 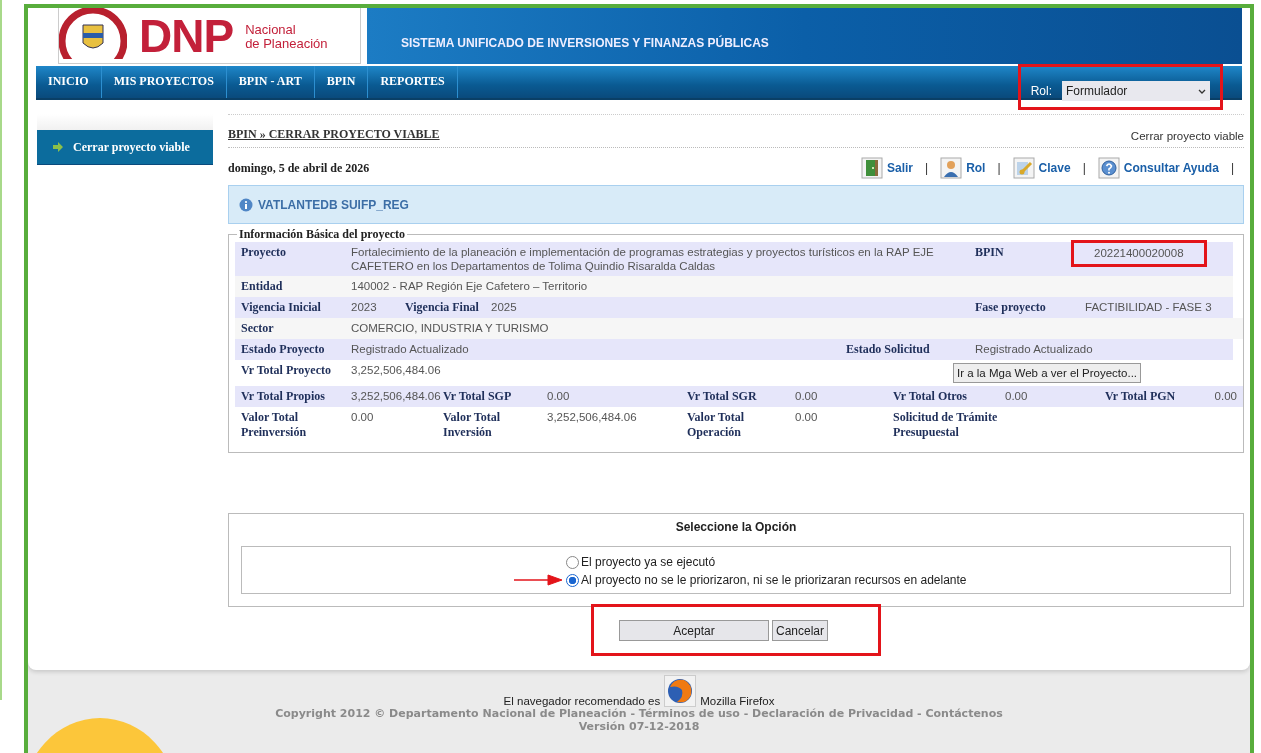 What do you see at coordinates (472, 425) in the screenshot?
I see `field-label: Valor Total Inversión` at bounding box center [472, 425].